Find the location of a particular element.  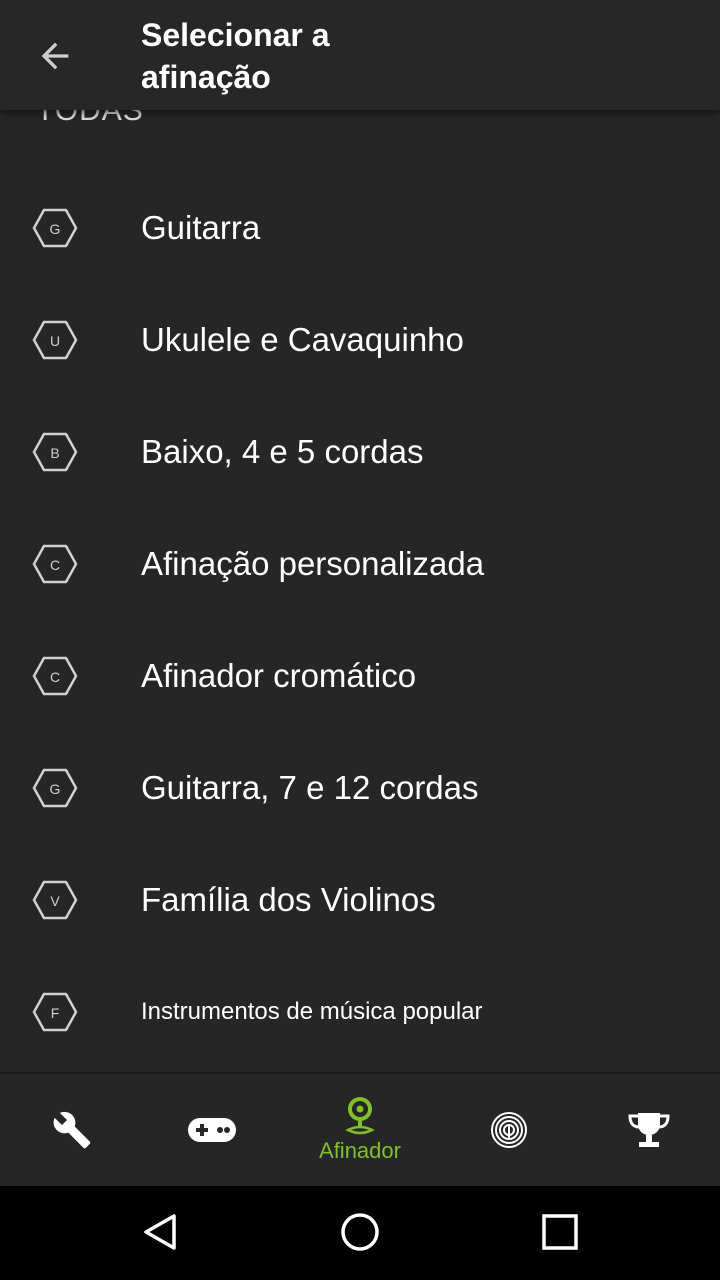

list-item-afinacao-personalizada: C Afinação personalizada is located at coordinates (360, 564).